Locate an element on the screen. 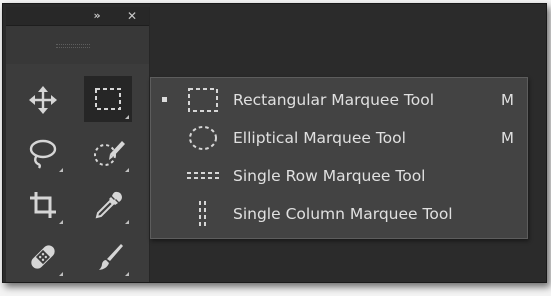  panel-header: » ✕ is located at coordinates (77, 16).